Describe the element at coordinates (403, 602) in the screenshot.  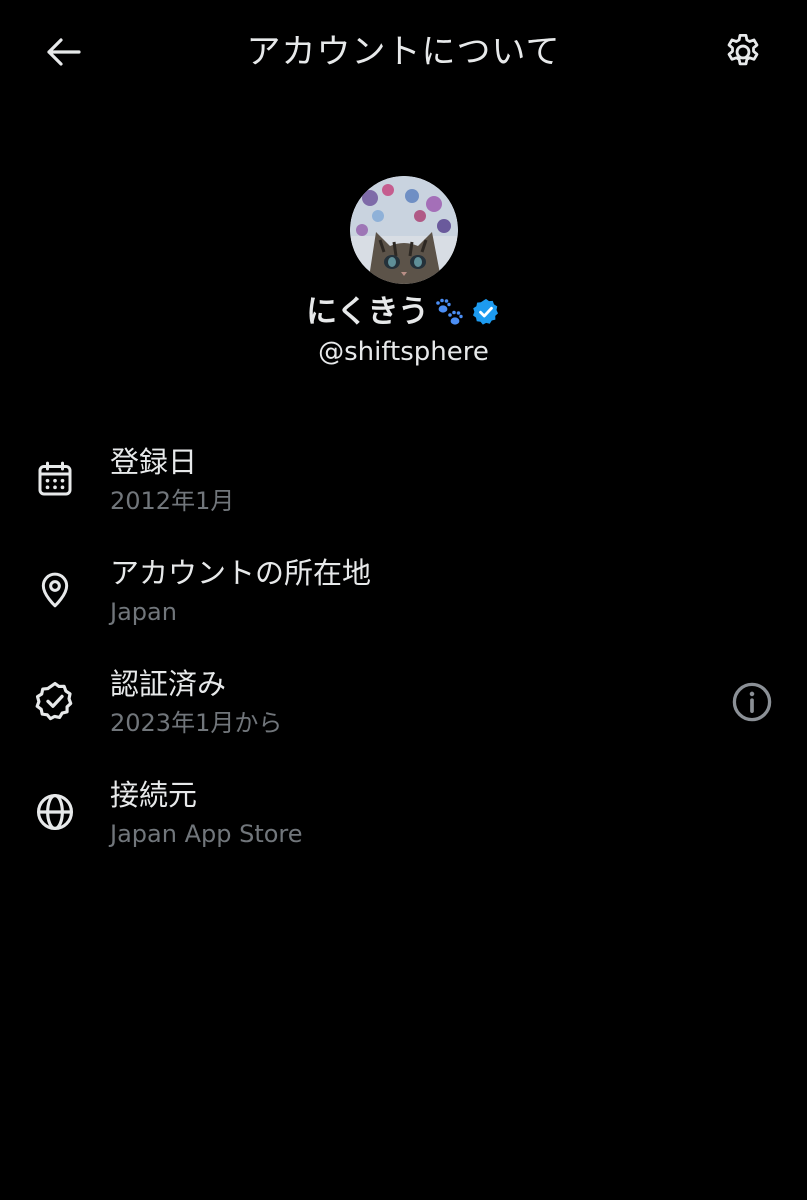
I see `list-item-location: アカウントの所在地 Japan` at that location.